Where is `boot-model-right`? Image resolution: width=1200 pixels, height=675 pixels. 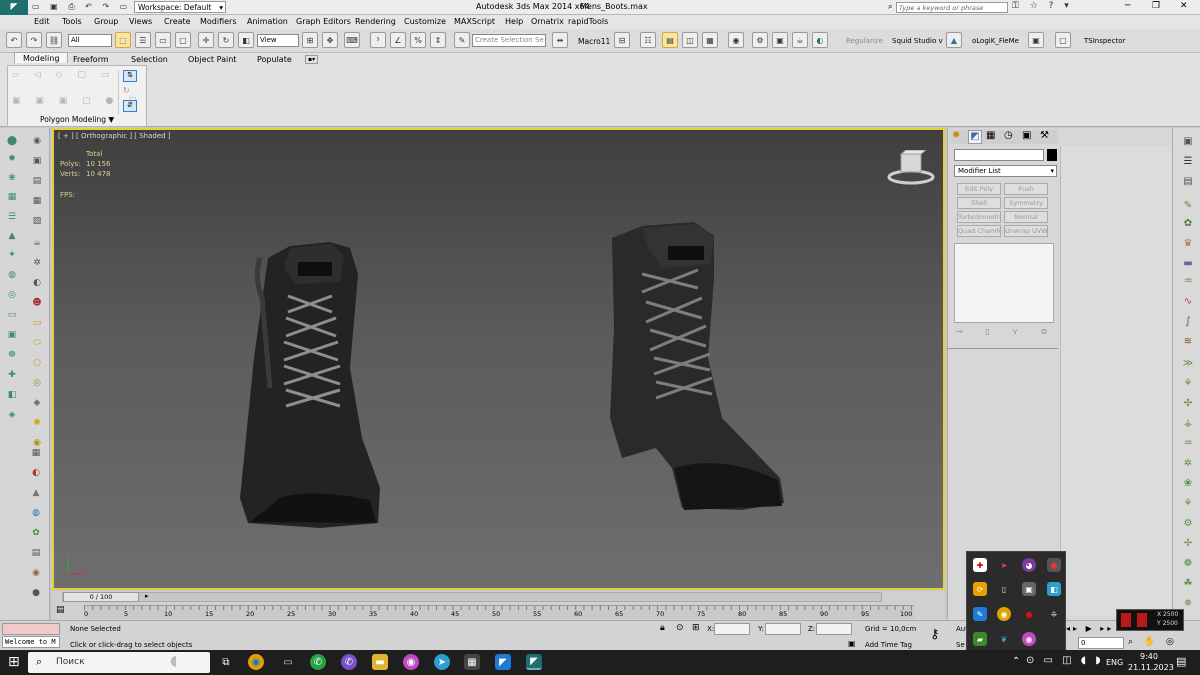 boot-model-right is located at coordinates (694, 368).